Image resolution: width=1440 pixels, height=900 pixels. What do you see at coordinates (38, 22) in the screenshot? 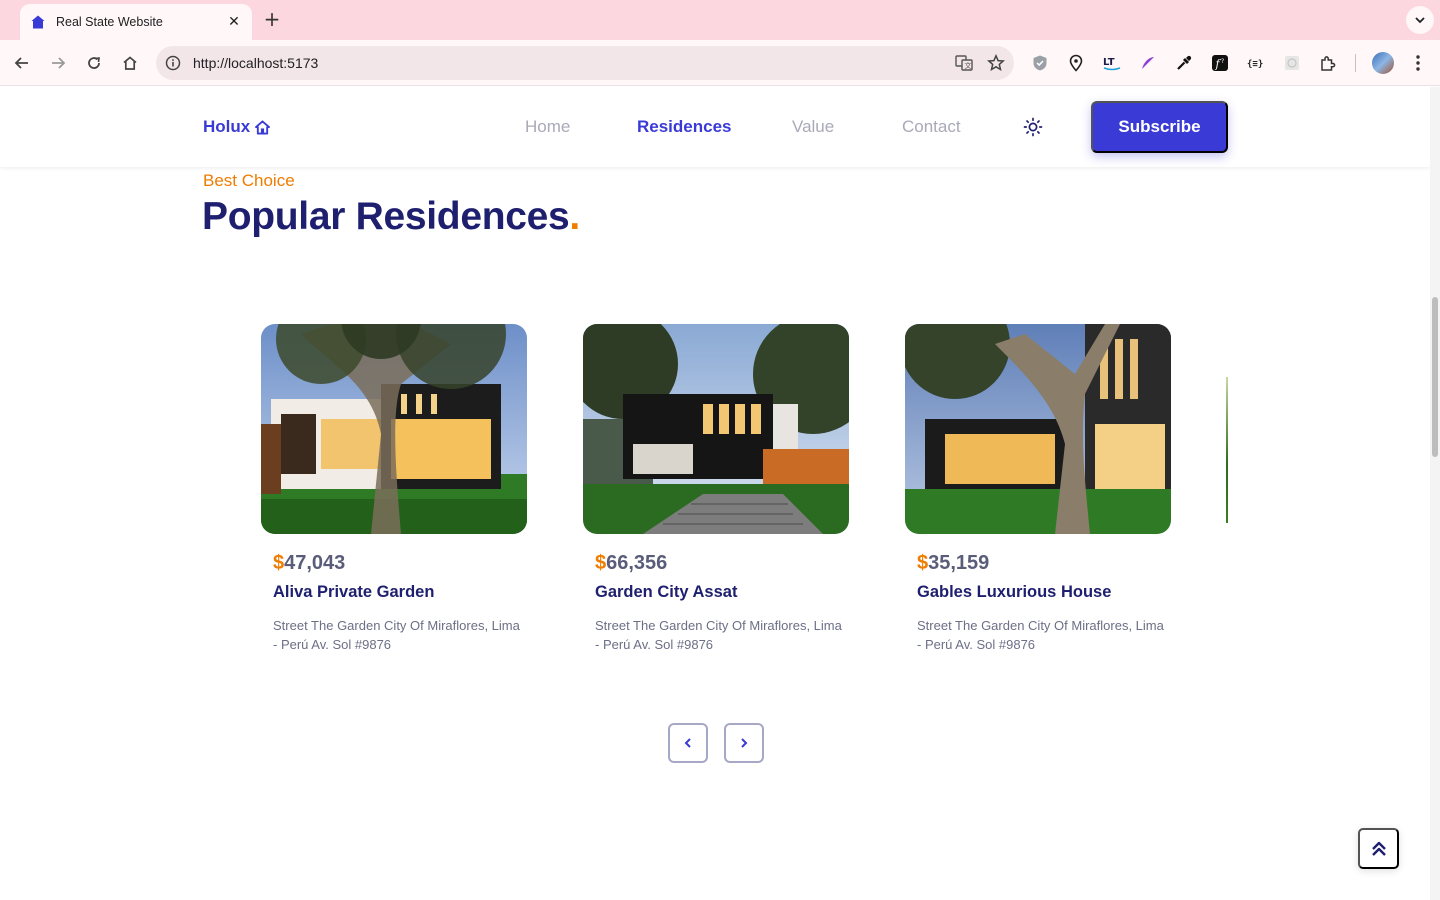
I see `home-favicon-icon` at bounding box center [38, 22].